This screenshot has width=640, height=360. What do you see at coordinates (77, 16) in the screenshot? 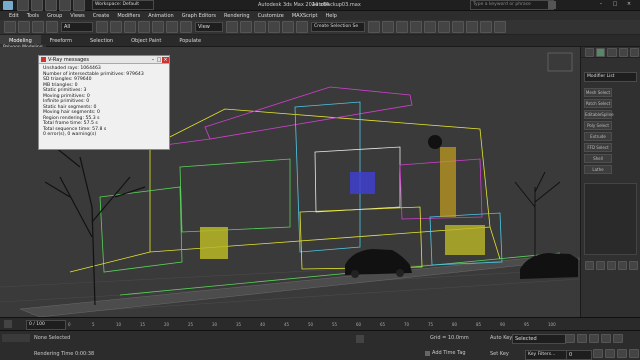
I see `menu-item-views: Views` at bounding box center [77, 16].